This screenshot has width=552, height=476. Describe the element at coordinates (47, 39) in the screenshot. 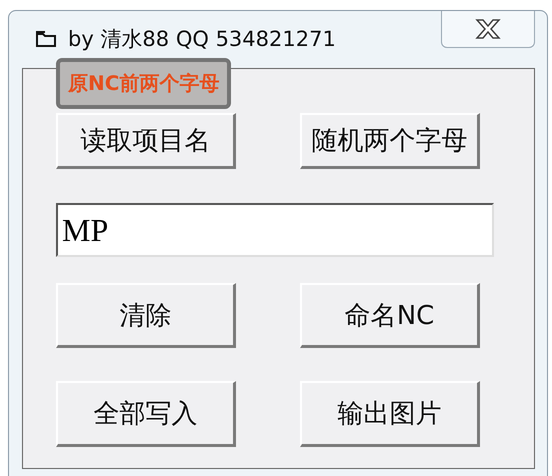

I see `window-icon` at that location.